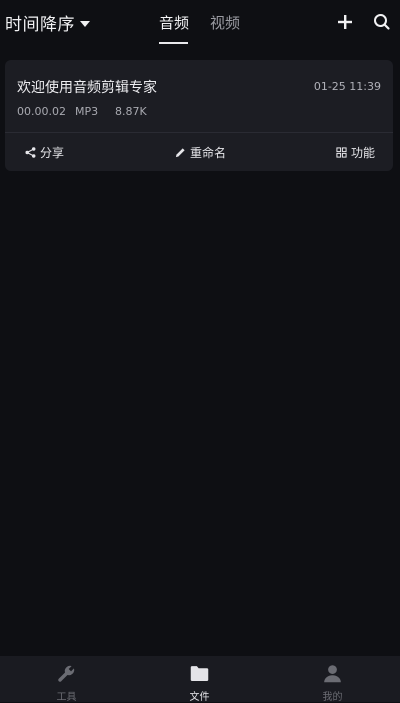 This screenshot has height=703, width=400. What do you see at coordinates (341, 152) in the screenshot?
I see `grid-icon` at bounding box center [341, 152].